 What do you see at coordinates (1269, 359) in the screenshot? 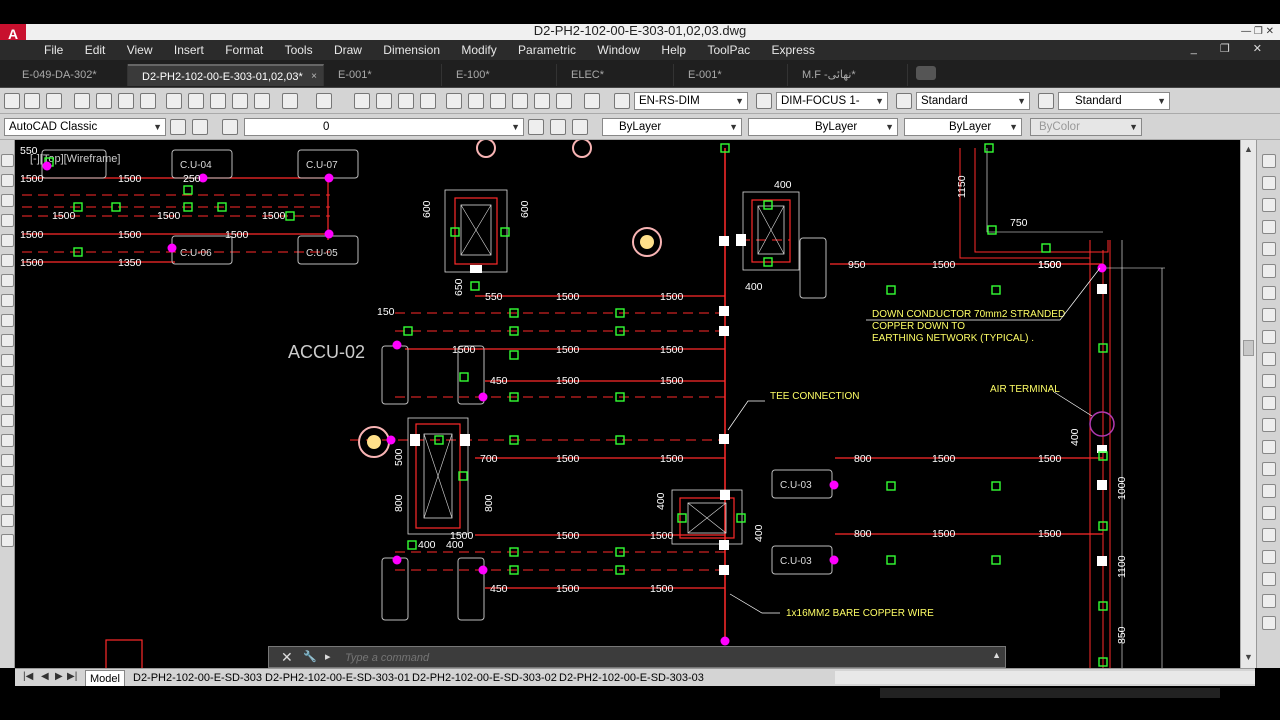
I see `trim-icon` at bounding box center [1269, 359].